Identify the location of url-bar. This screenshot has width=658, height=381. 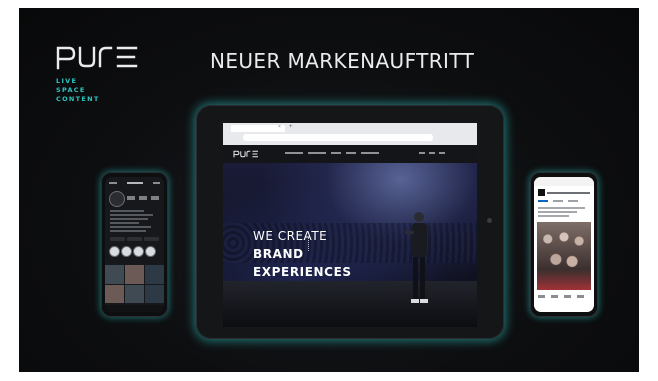
(338, 137).